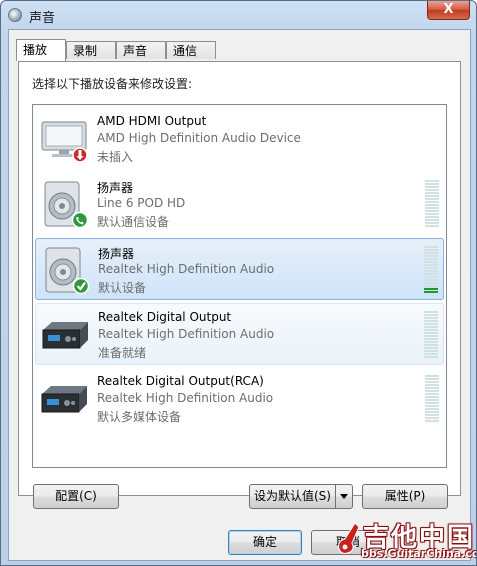 Image resolution: width=477 pixels, height=566 pixels. I want to click on guitar-logo-icon, so click(349, 538).